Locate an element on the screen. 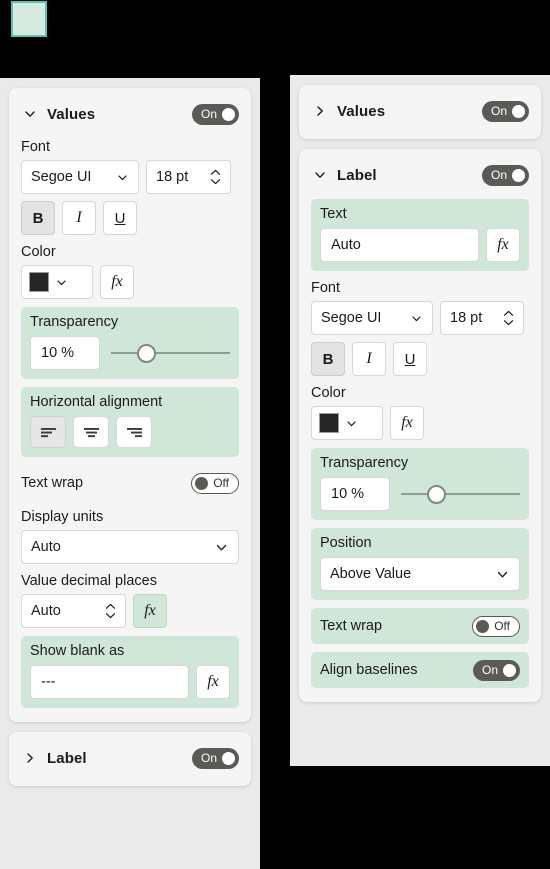 Image resolution: width=550 pixels, height=869 pixels. display-units-value: Auto is located at coordinates (46, 547).